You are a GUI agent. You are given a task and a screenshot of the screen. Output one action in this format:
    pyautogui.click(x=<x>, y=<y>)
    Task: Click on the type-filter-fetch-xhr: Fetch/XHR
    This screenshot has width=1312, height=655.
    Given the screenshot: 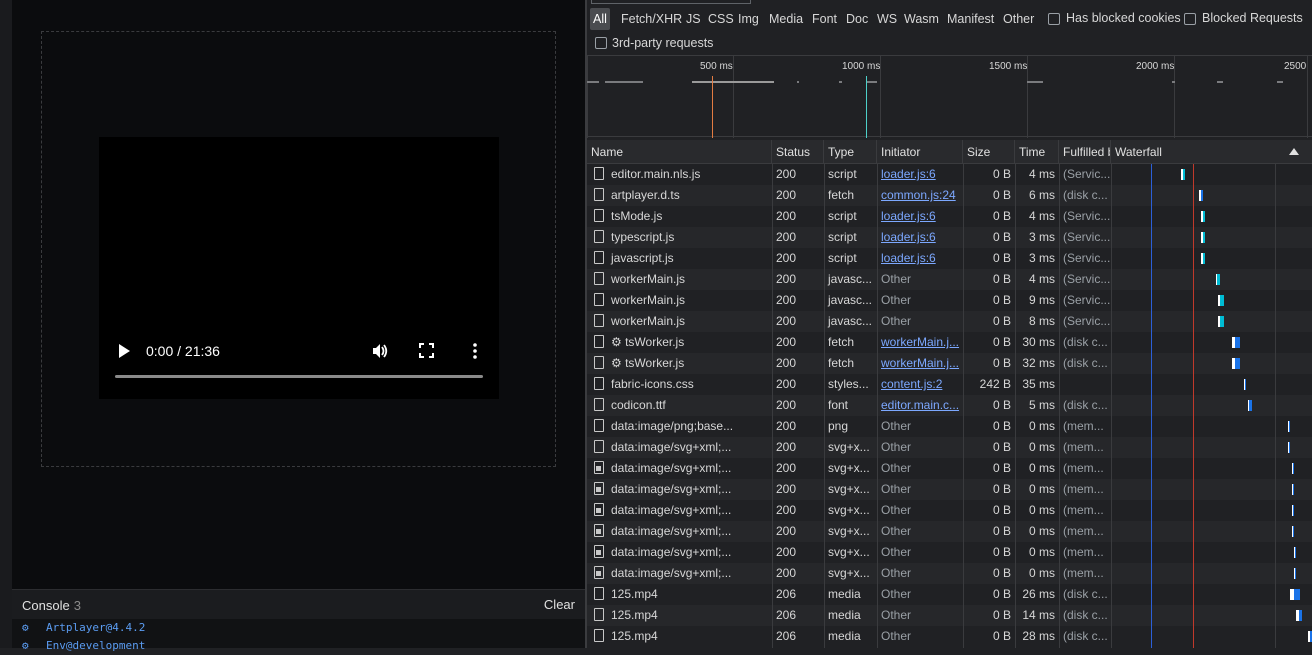 What is the action you would take?
    pyautogui.click(x=651, y=19)
    